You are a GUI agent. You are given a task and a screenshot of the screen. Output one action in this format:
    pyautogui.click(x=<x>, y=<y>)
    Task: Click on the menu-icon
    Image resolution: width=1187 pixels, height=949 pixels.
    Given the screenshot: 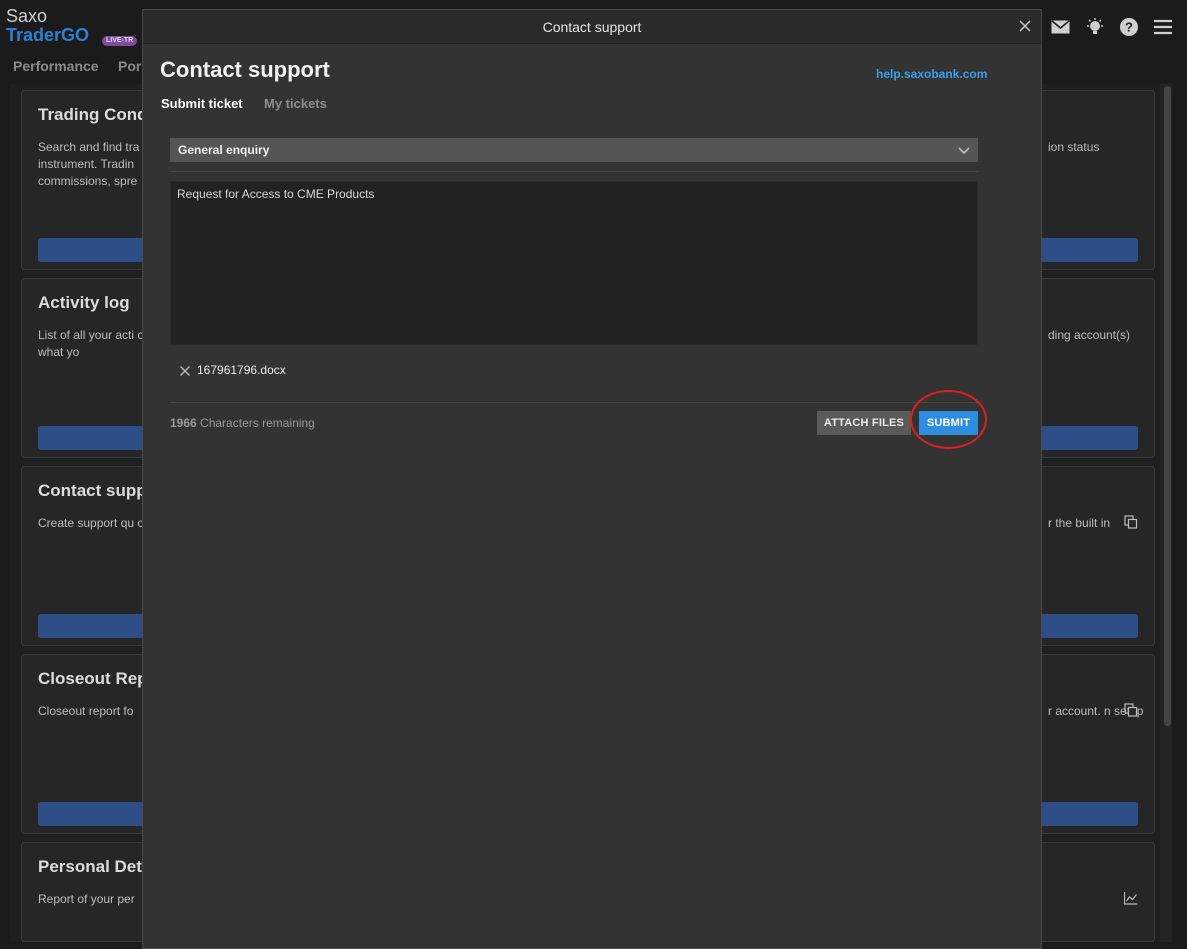 What is the action you would take?
    pyautogui.click(x=1162, y=26)
    